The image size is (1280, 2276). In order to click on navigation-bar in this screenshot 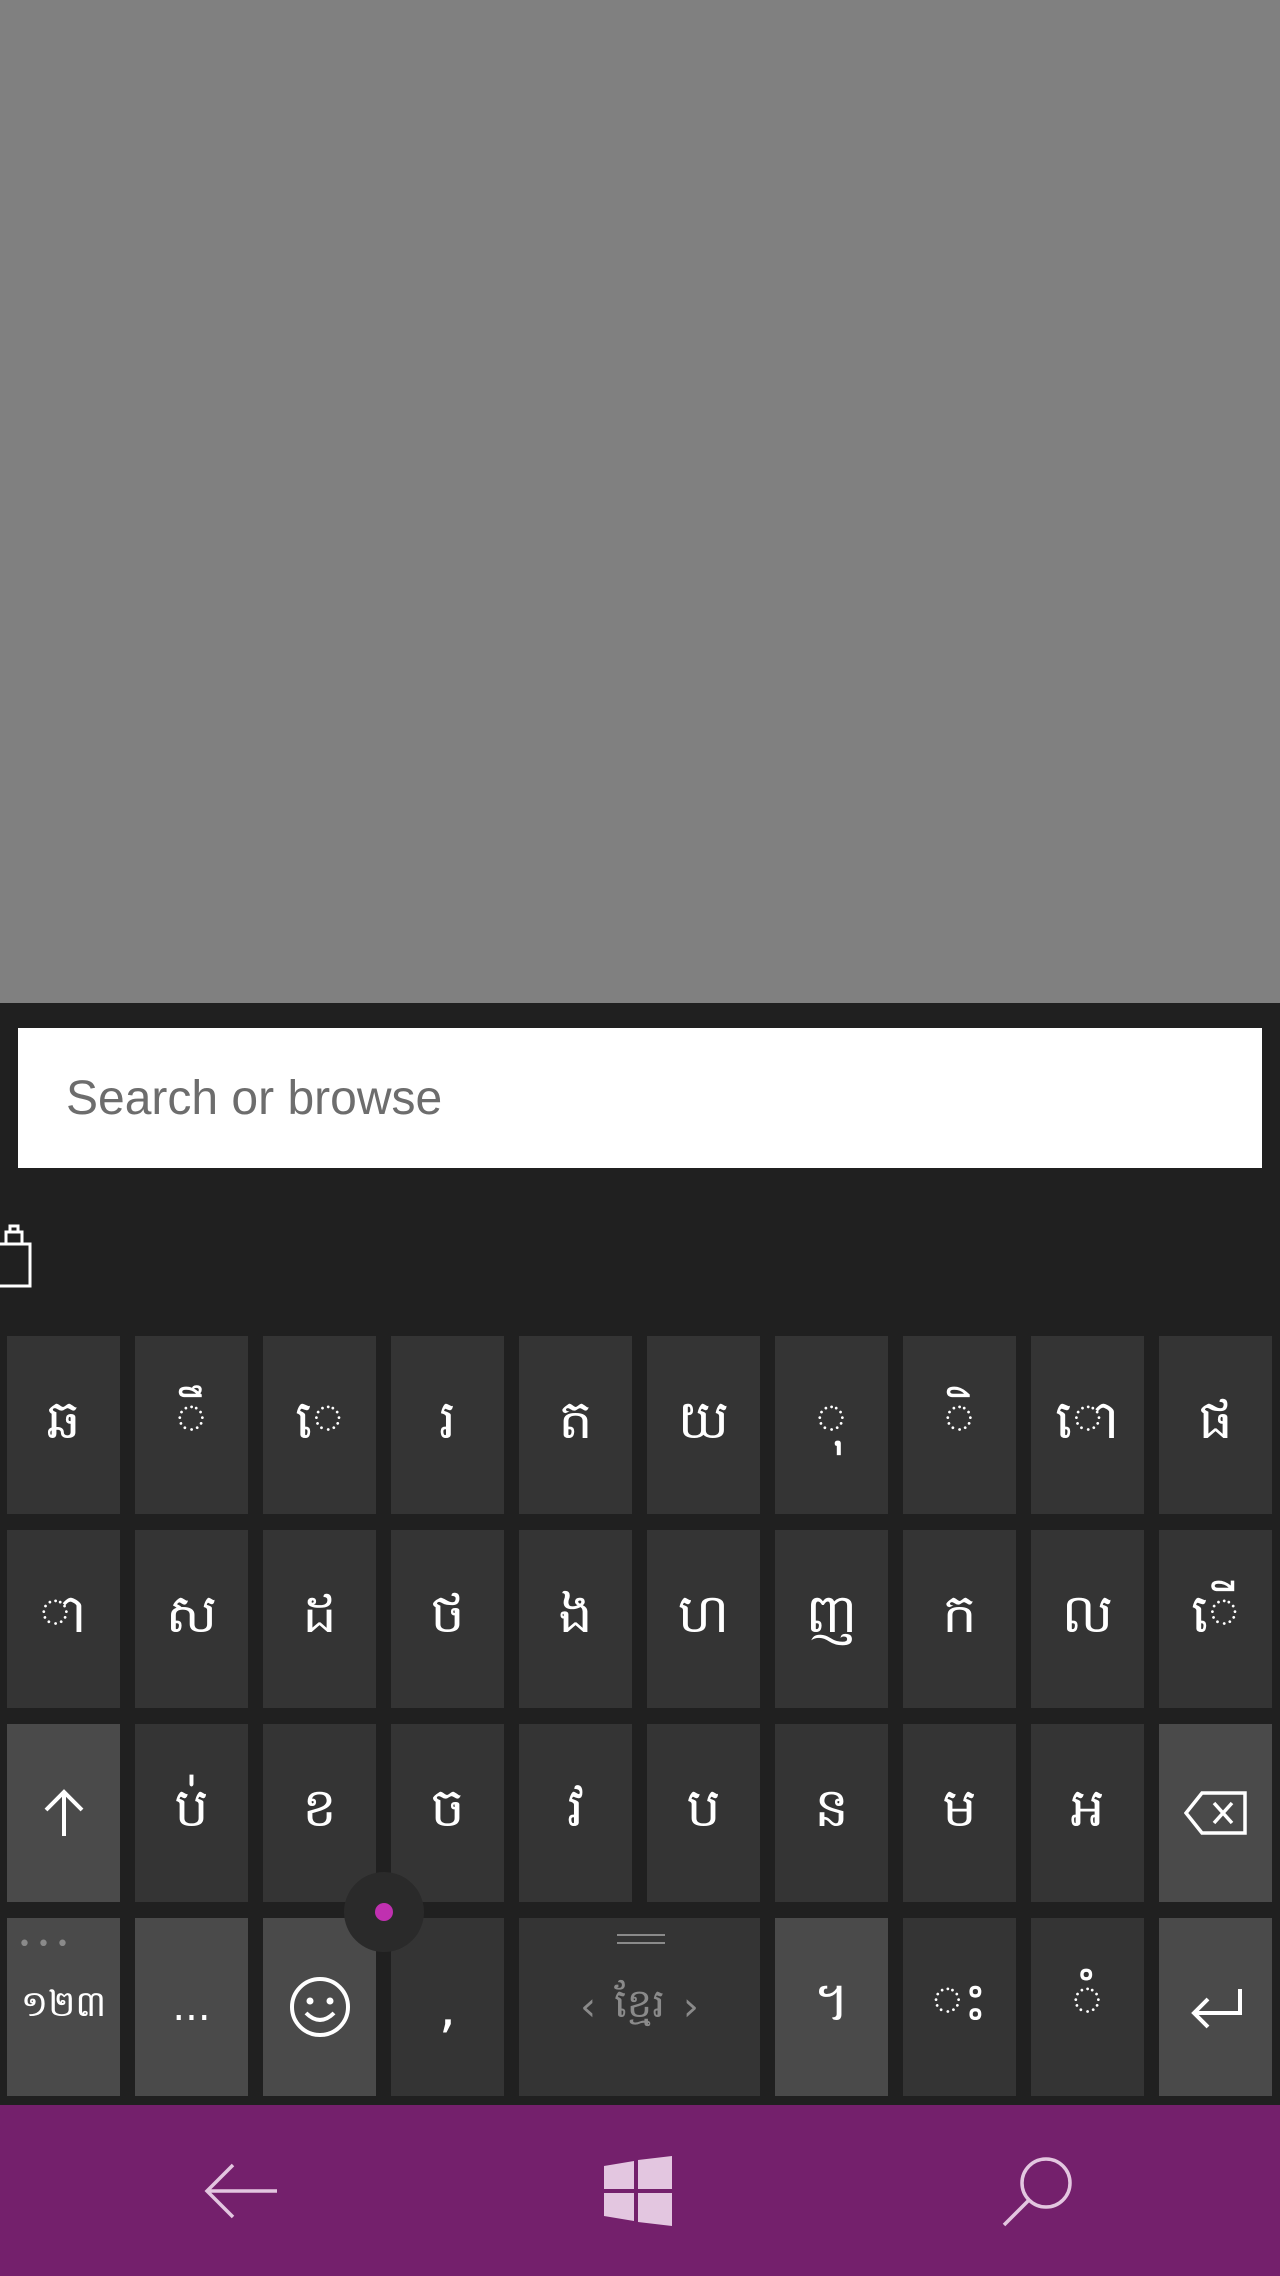, I will do `click(640, 2190)`.